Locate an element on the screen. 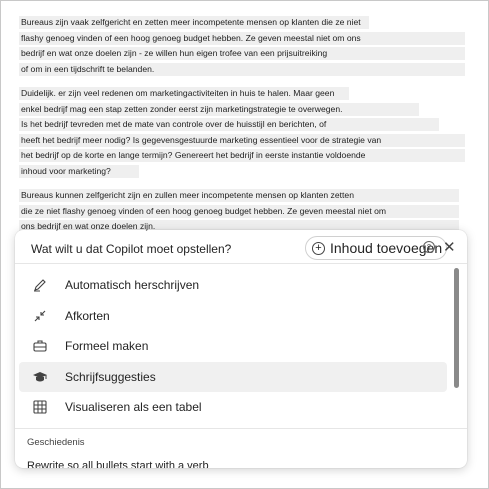 This screenshot has height=489, width=489. rewrite-pen-icon is located at coordinates (40, 285).